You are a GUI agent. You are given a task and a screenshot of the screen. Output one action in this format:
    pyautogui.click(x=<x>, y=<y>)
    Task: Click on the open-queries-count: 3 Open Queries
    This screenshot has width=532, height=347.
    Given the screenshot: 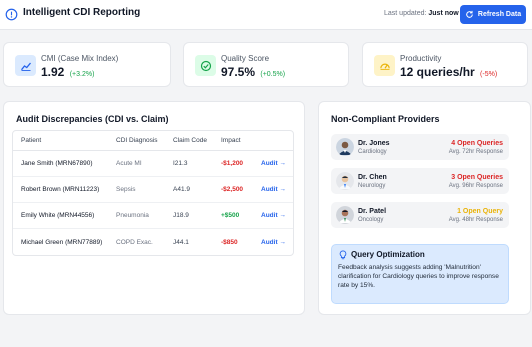 What is the action you would take?
    pyautogui.click(x=477, y=177)
    